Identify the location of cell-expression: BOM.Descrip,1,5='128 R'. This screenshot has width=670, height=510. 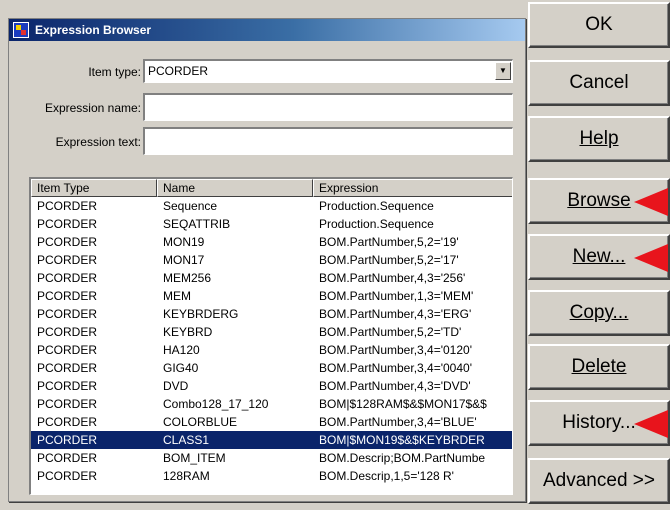
(386, 476).